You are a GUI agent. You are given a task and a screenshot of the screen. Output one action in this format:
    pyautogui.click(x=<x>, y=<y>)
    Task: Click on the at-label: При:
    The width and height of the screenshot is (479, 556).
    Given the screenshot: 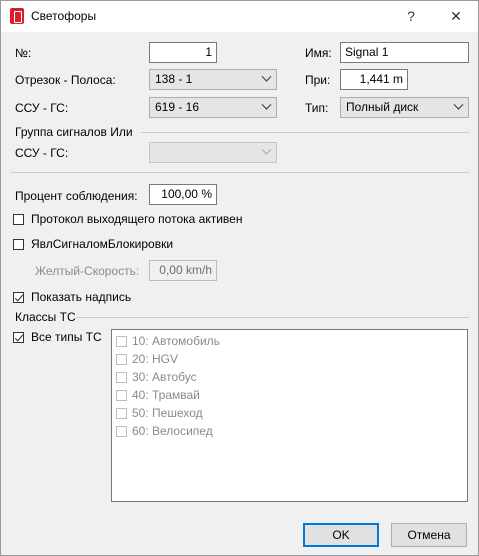 What is the action you would take?
    pyautogui.click(x=318, y=80)
    